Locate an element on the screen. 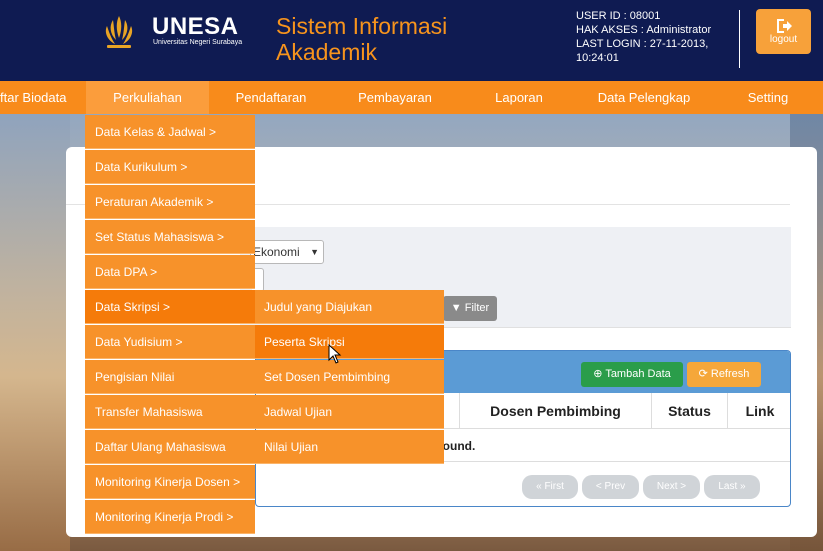 The width and height of the screenshot is (823, 551). app-title-line1: Sistem Informasi is located at coordinates (362, 26).